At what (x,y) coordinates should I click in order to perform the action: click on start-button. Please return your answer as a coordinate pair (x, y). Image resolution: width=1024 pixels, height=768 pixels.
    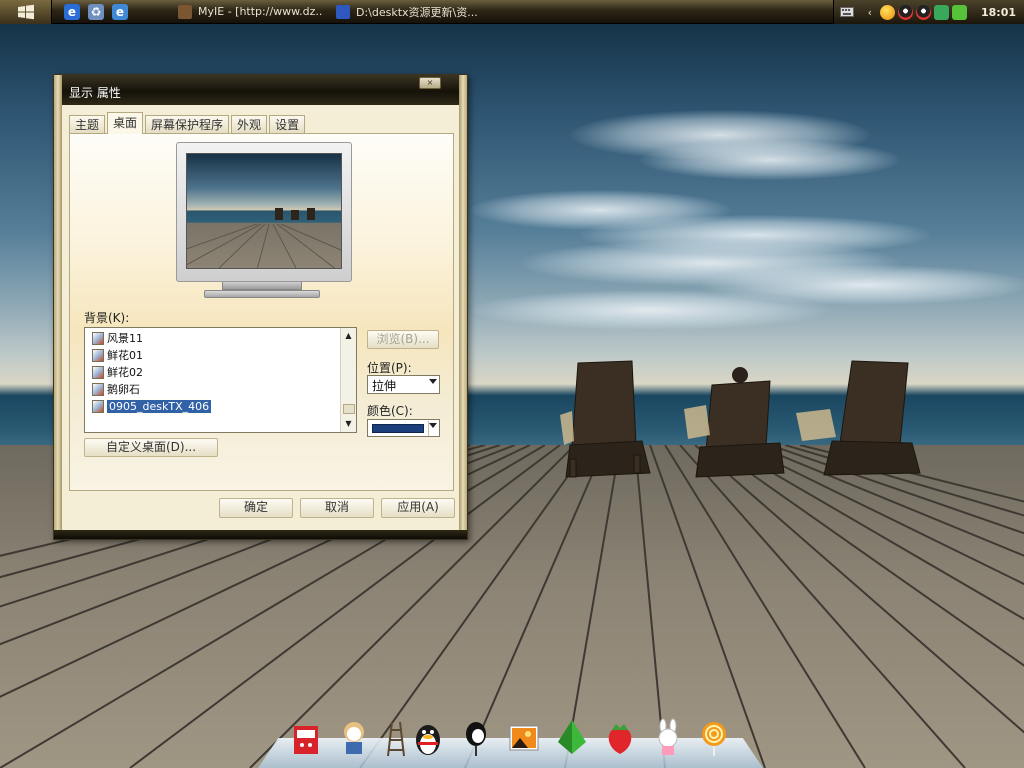
    Looking at the image, I should click on (26, 12).